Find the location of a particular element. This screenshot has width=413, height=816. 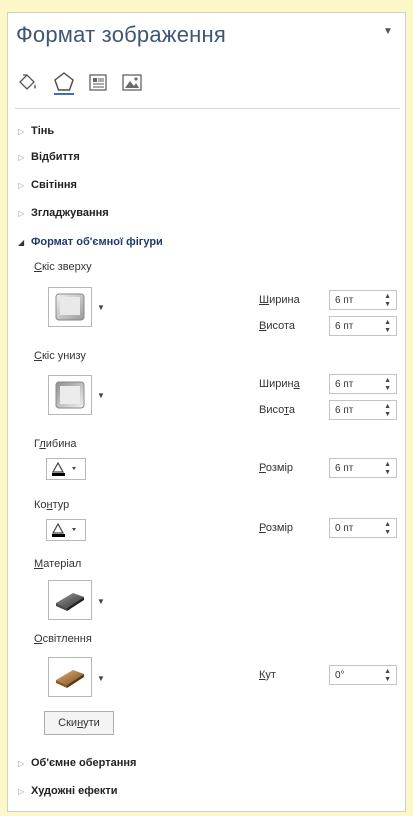

pane-title: Формат зображення is located at coordinates (121, 34).